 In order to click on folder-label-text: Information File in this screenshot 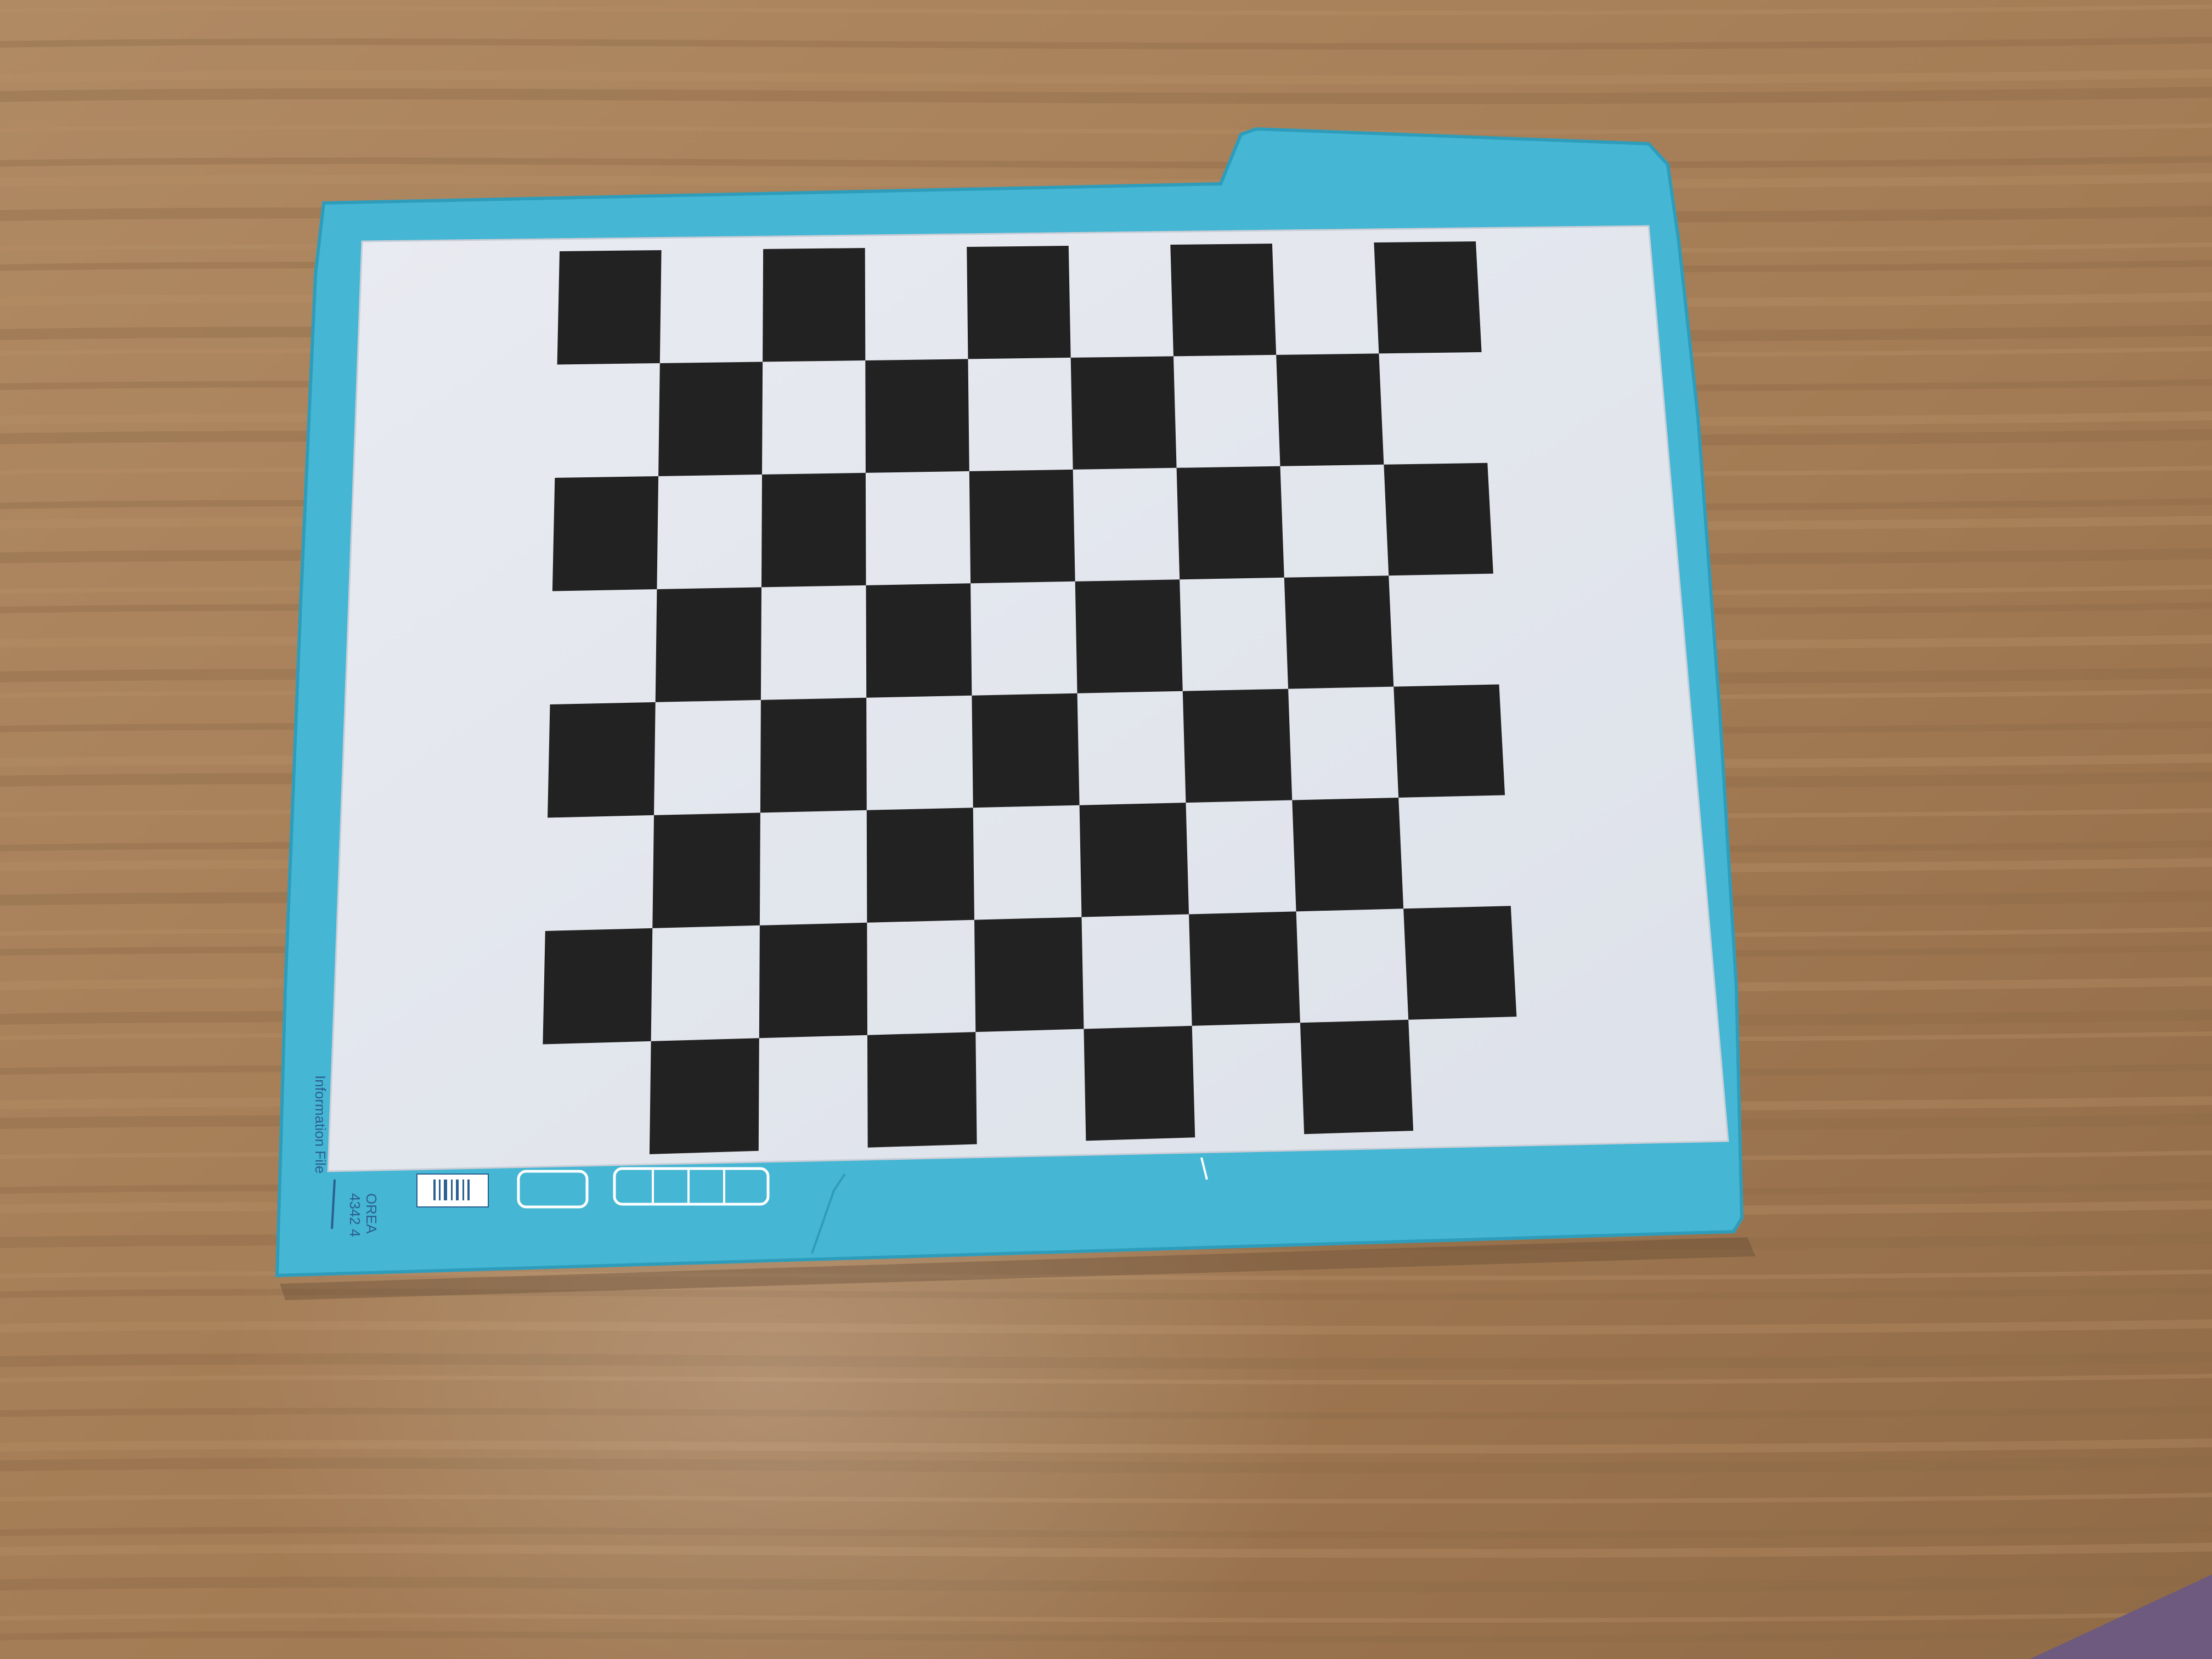, I will do `click(320, 1124)`.